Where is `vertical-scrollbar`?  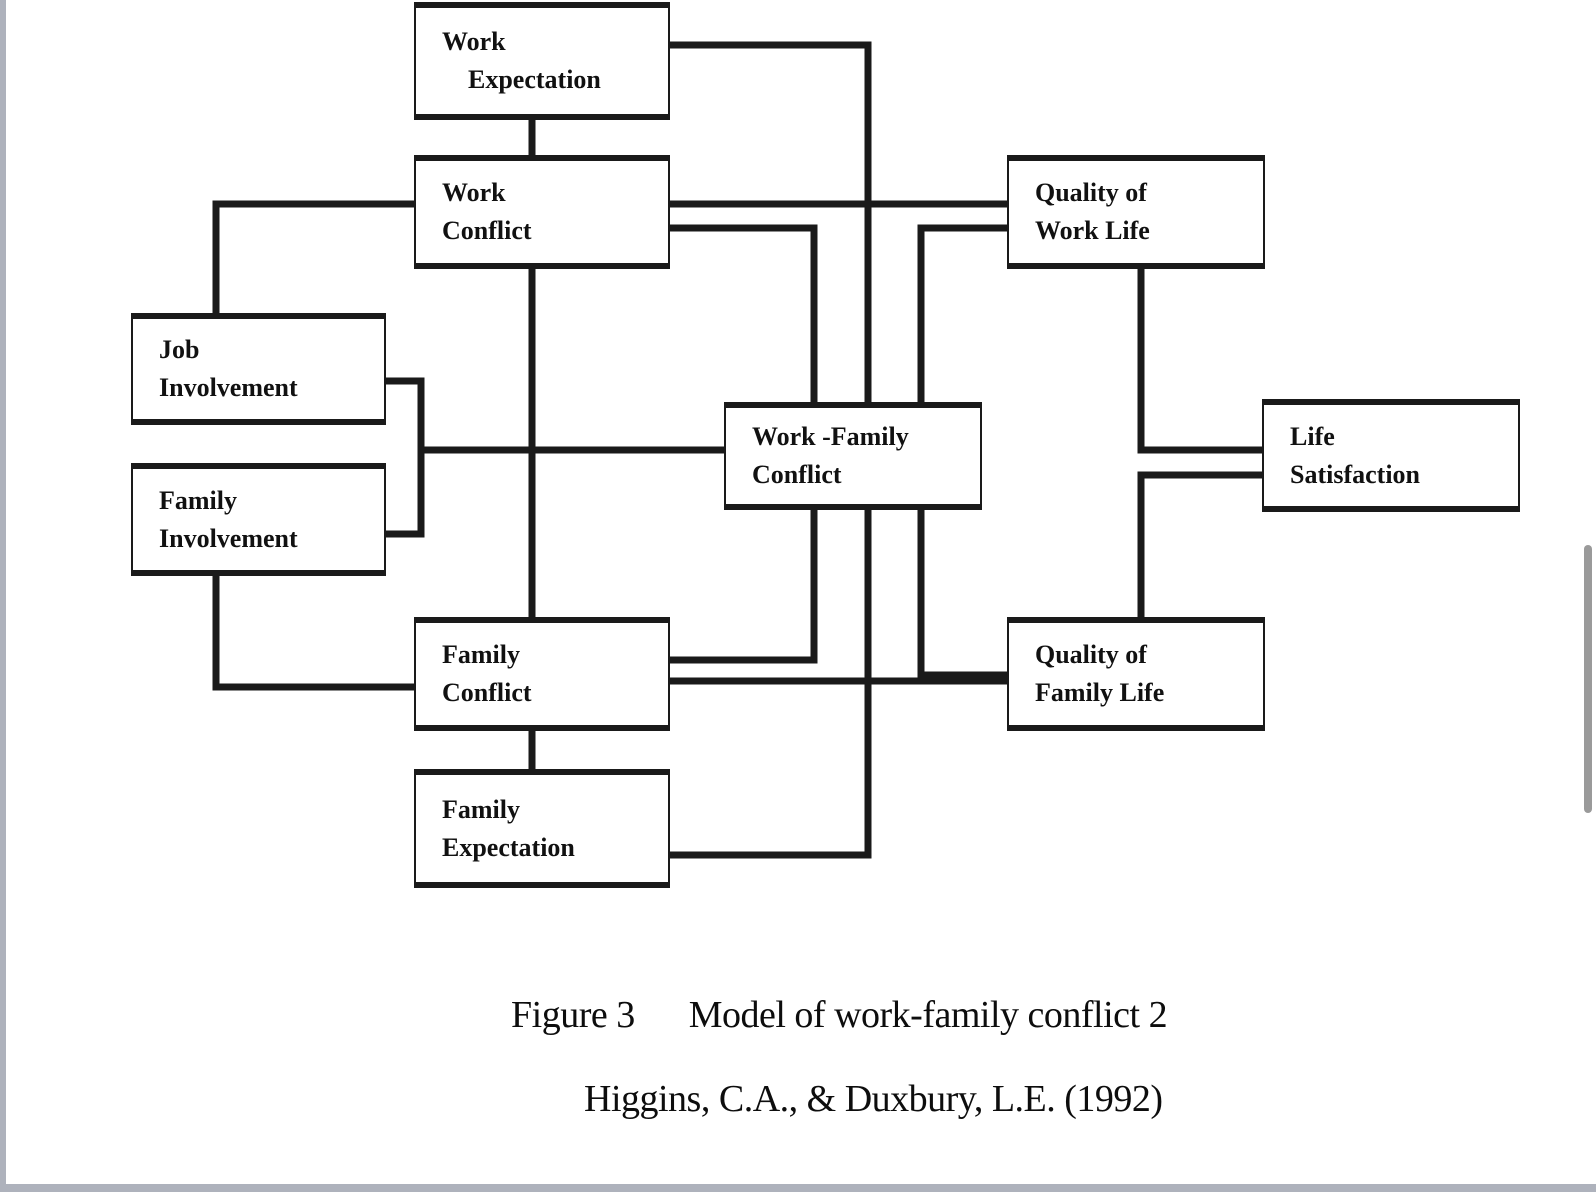 vertical-scrollbar is located at coordinates (1588, 592).